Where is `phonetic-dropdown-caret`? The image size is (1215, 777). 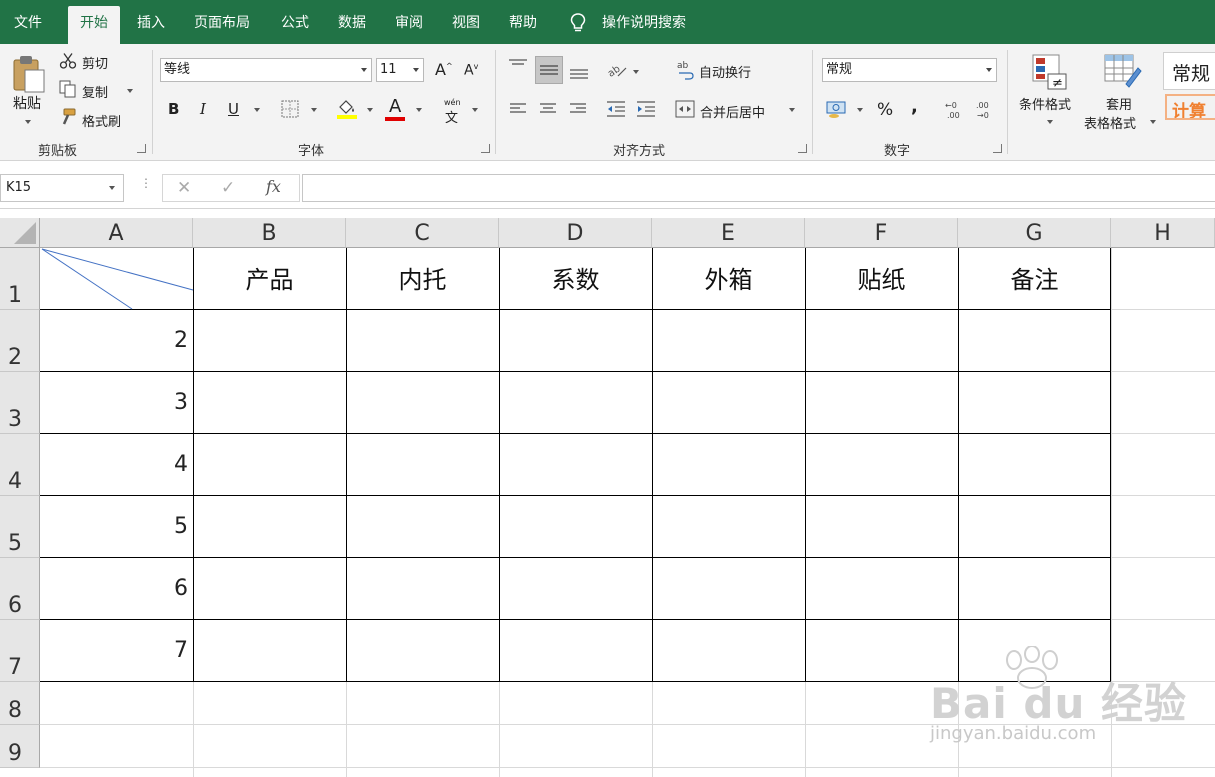 phonetic-dropdown-caret is located at coordinates (475, 110).